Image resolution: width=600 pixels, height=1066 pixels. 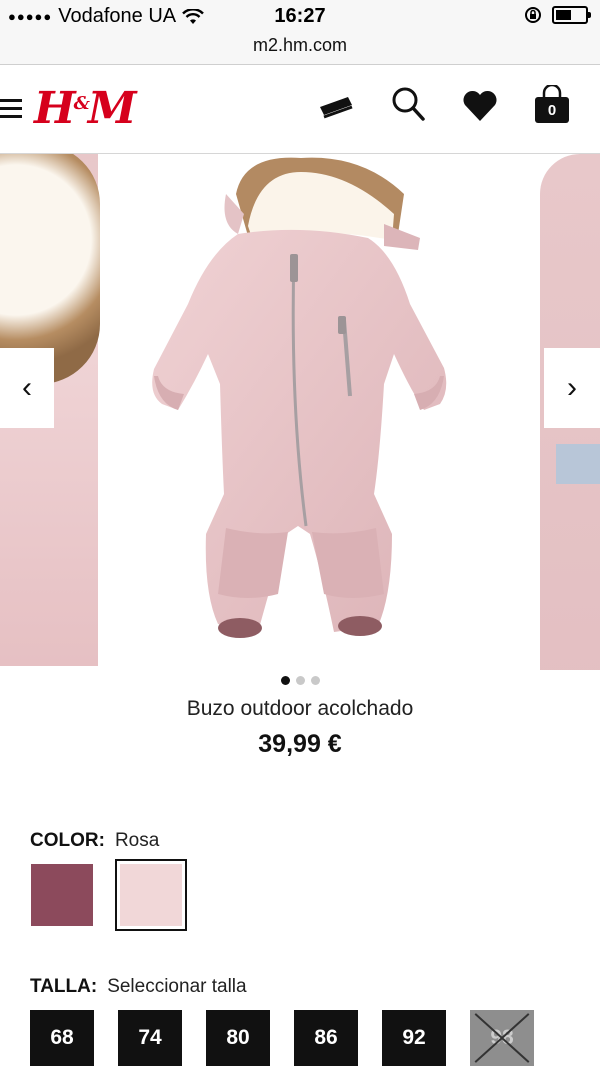 What do you see at coordinates (62, 895) in the screenshot?
I see `color-swatch-mauve` at bounding box center [62, 895].